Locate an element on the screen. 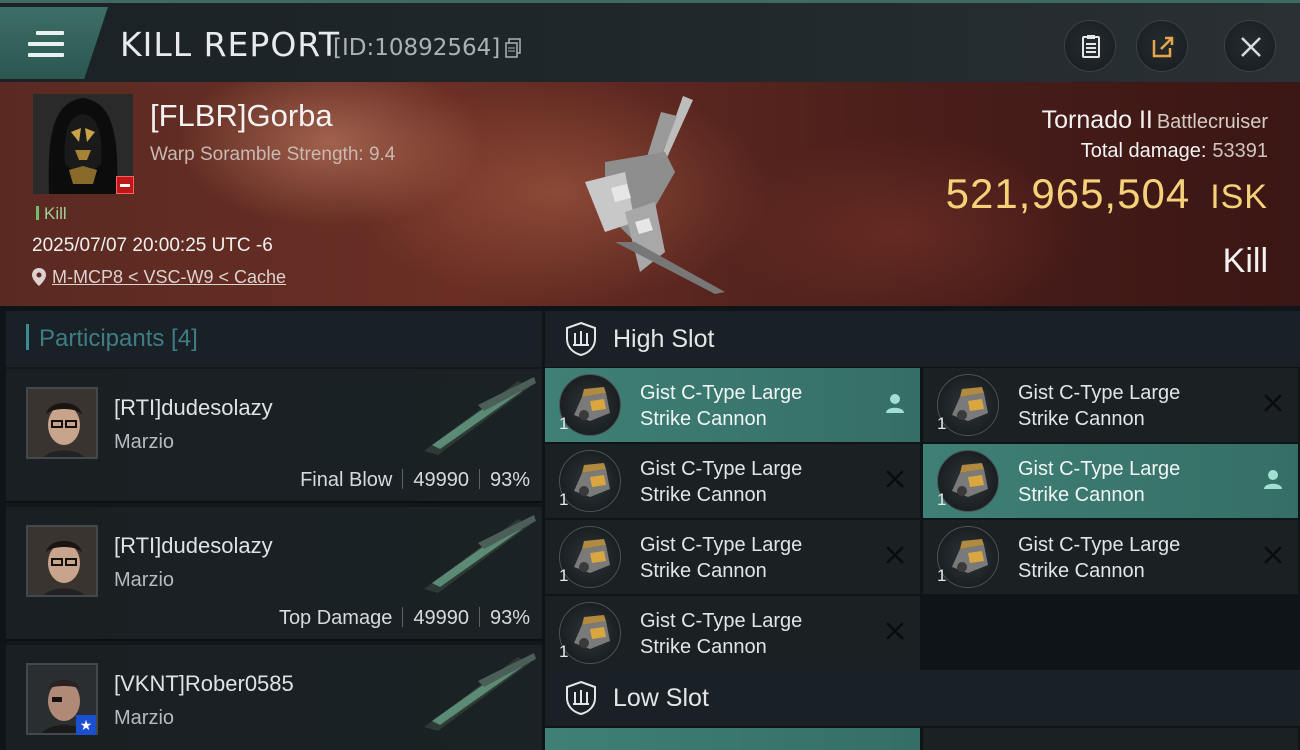  high-slot-header: High Slot is located at coordinates (922, 339).